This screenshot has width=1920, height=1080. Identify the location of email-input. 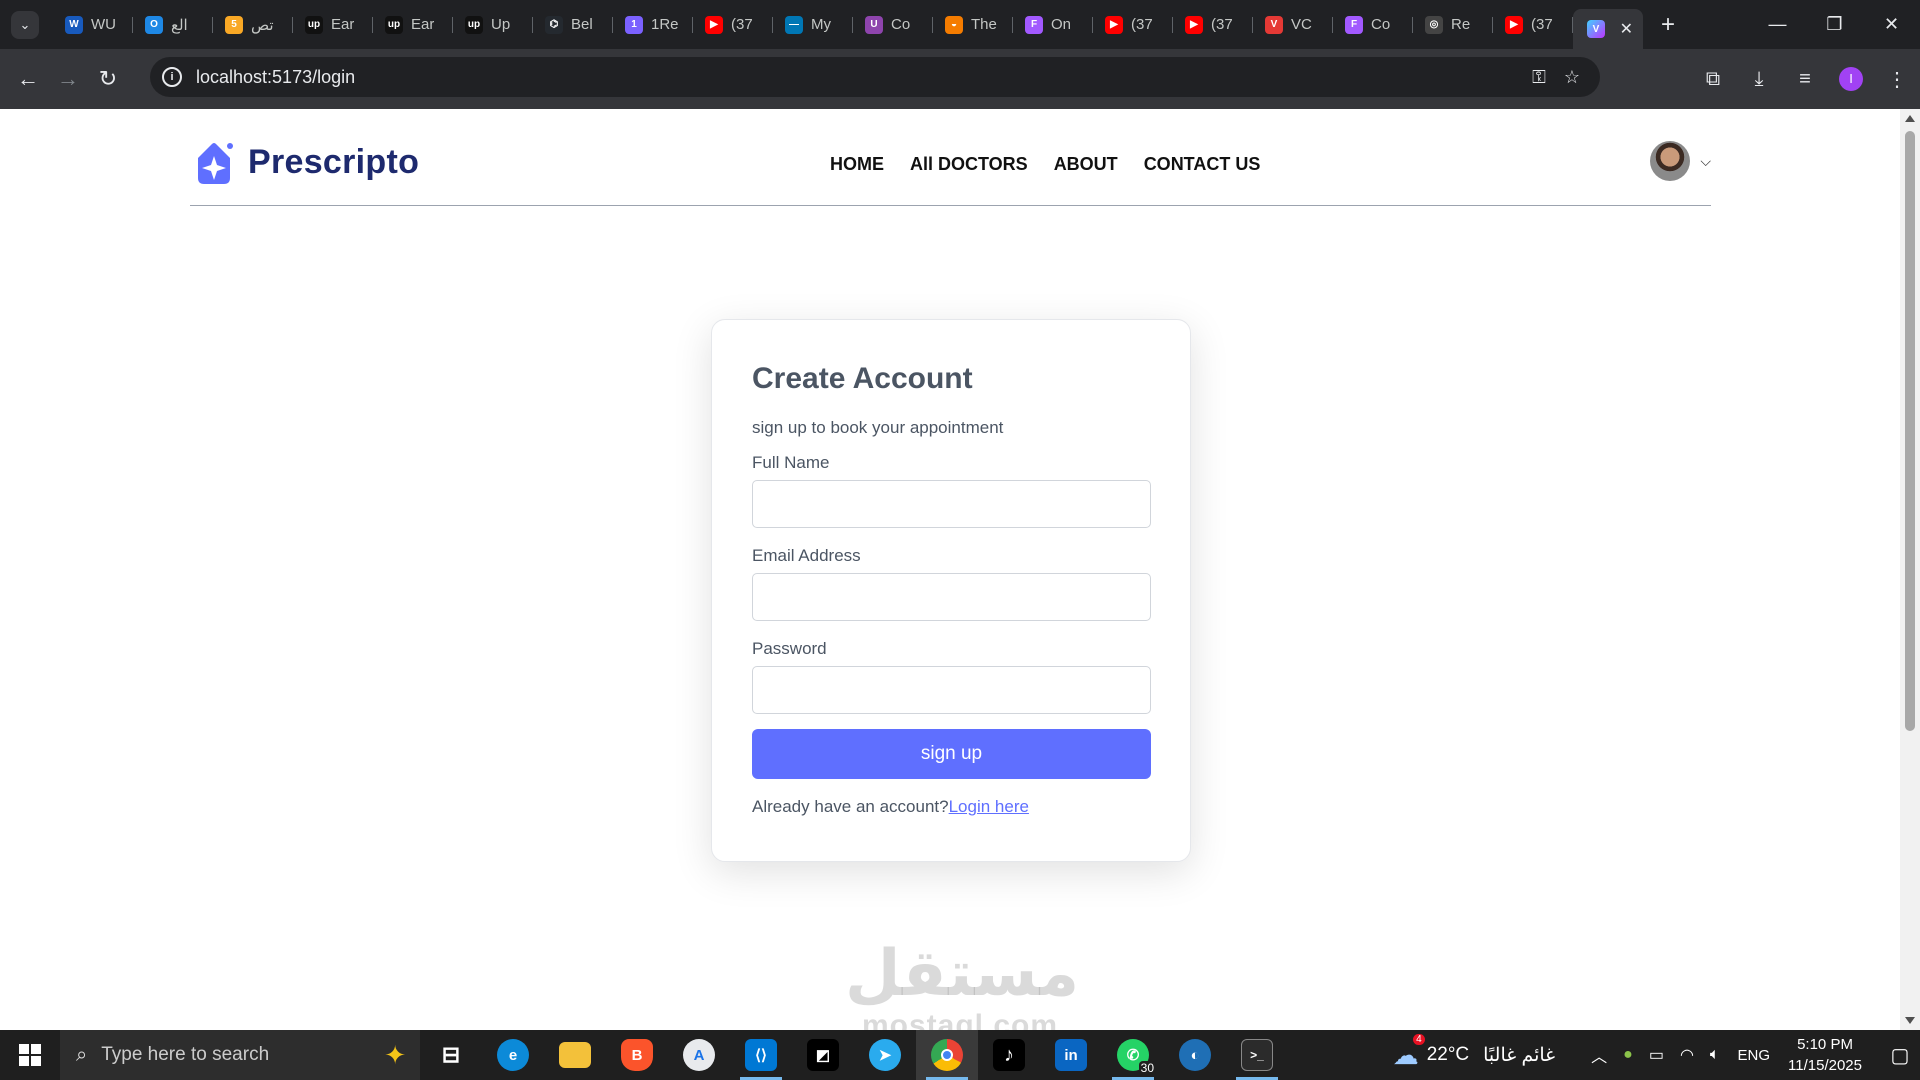
(951, 597).